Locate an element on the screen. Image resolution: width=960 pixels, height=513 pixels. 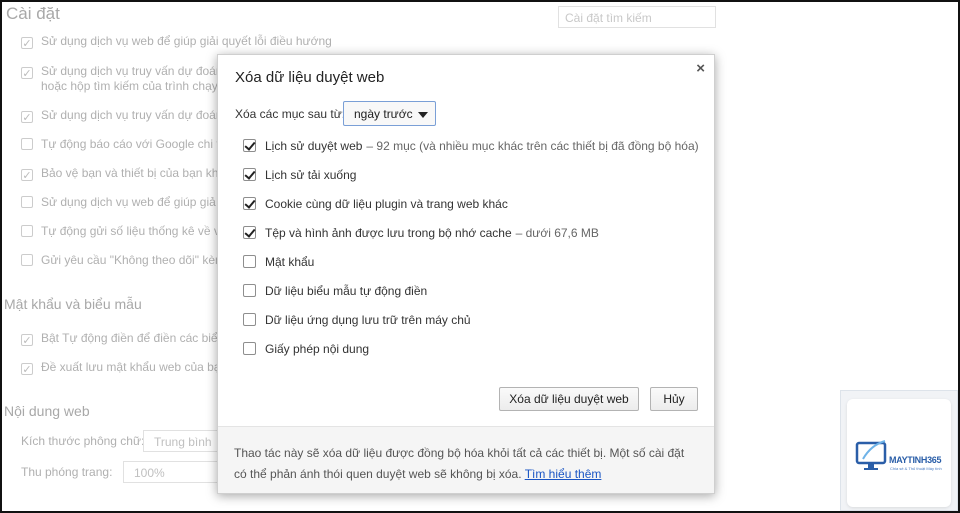
option-autofill: Dữ liệu biểu mẫu tự động điền is located at coordinates (335, 291).